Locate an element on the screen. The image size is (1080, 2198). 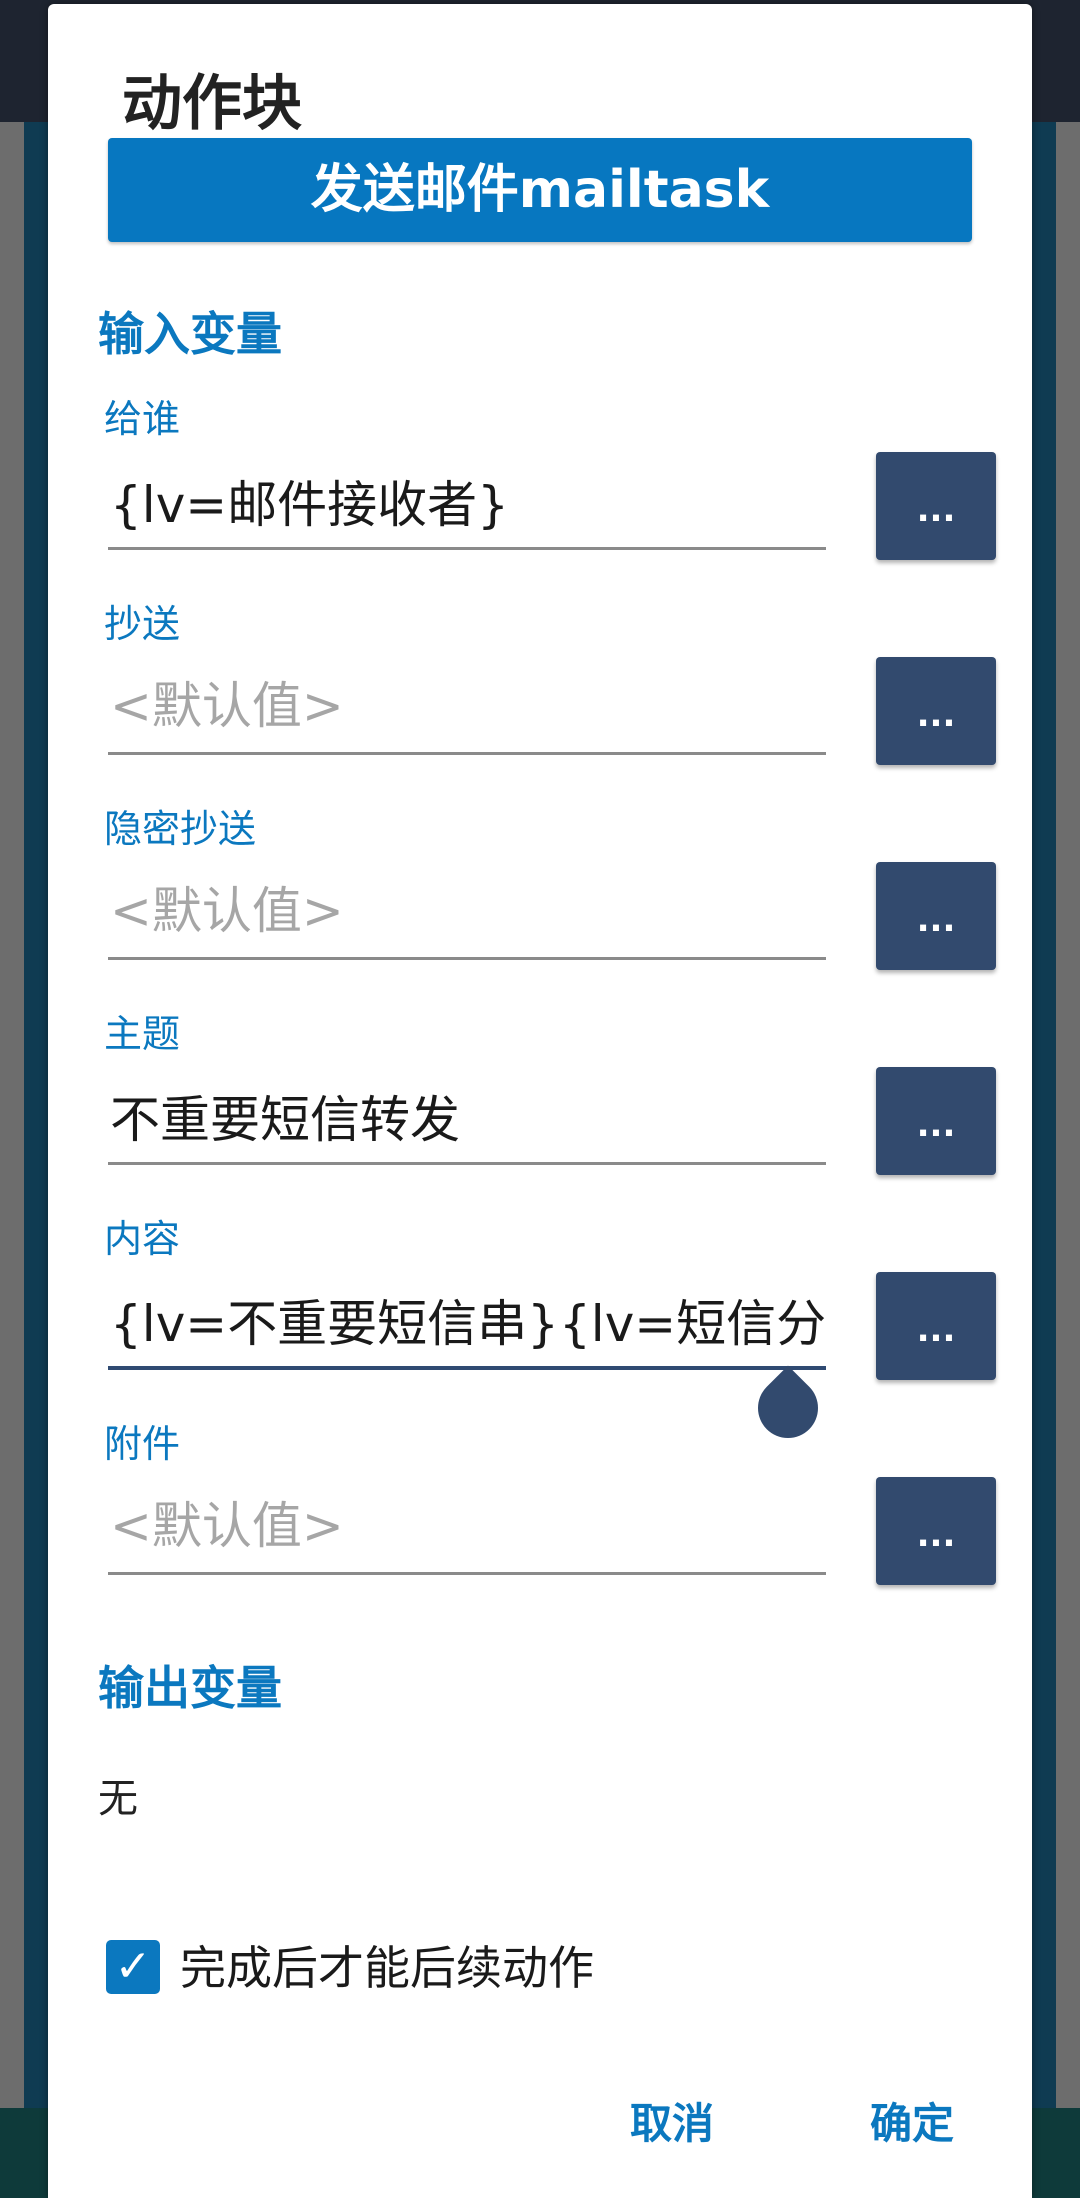
content-field-input is located at coordinates (467, 1322).